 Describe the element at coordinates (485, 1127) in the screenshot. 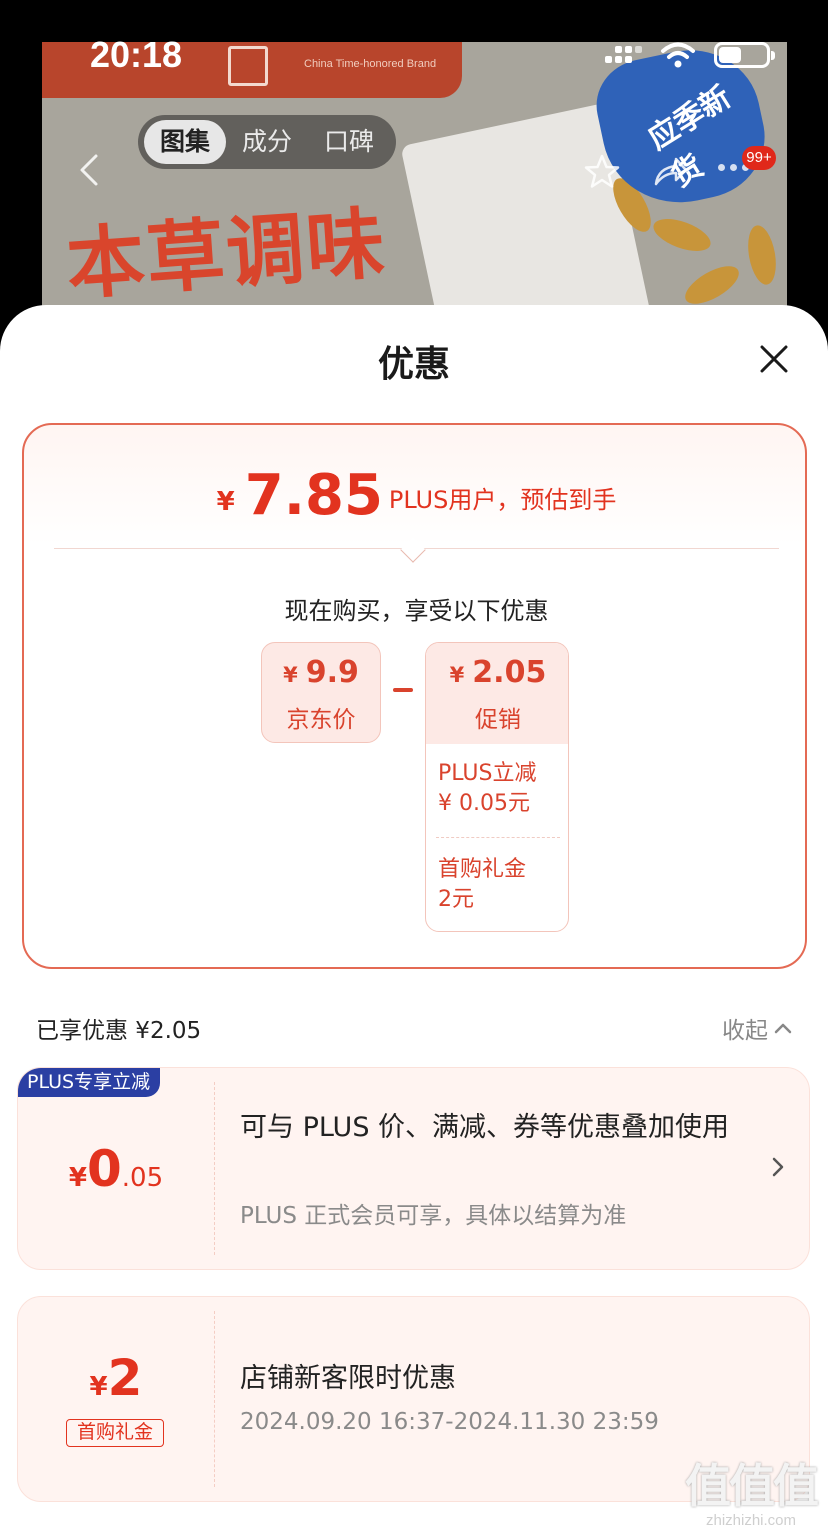

I see `coupon-title: 可与 PLUS 价、满减、券等优惠叠加使用` at that location.